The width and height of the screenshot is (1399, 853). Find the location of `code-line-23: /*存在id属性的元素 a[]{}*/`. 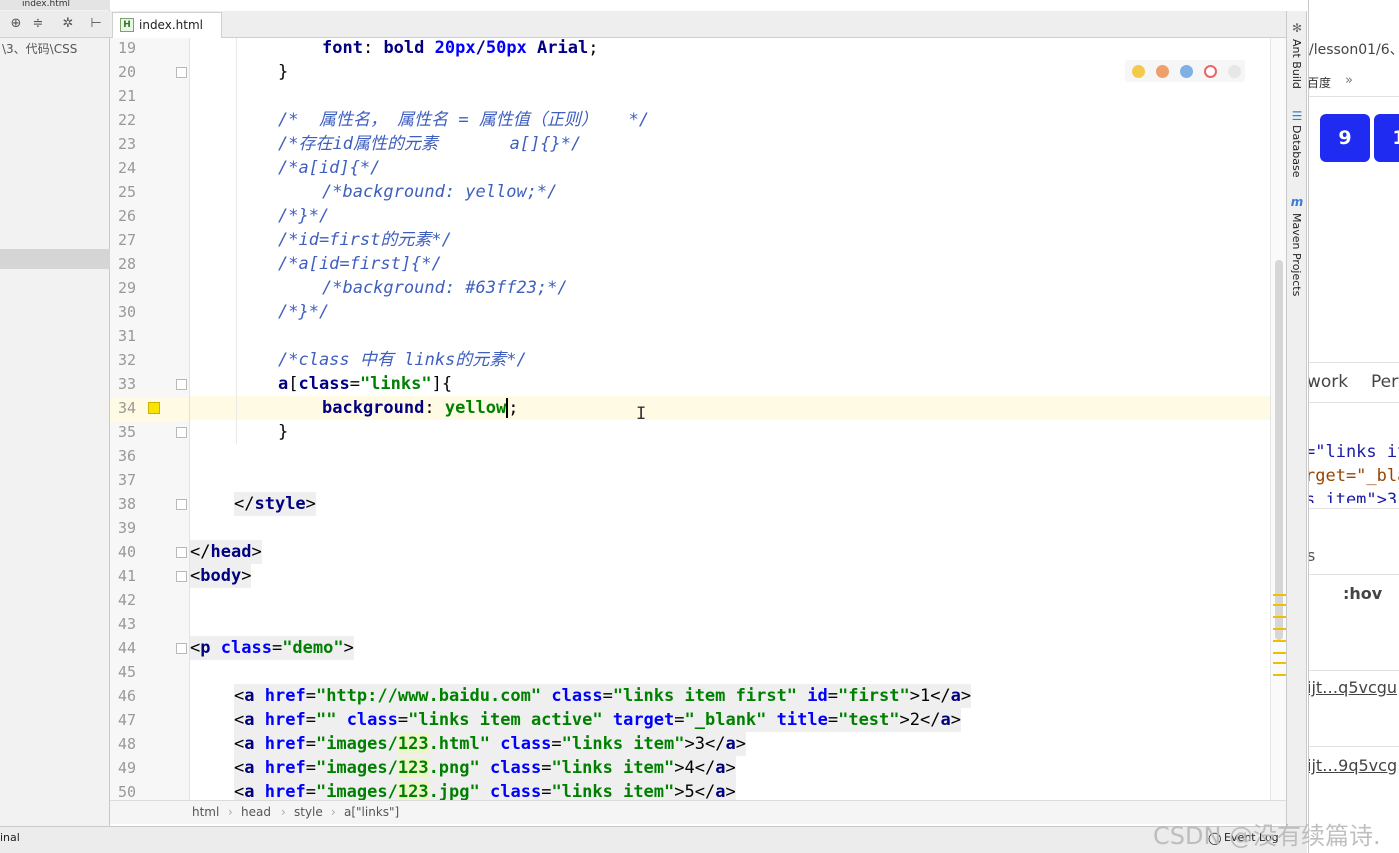

code-line-23: /*存在id属性的元素 a[]{}*/ is located at coordinates (430, 144).